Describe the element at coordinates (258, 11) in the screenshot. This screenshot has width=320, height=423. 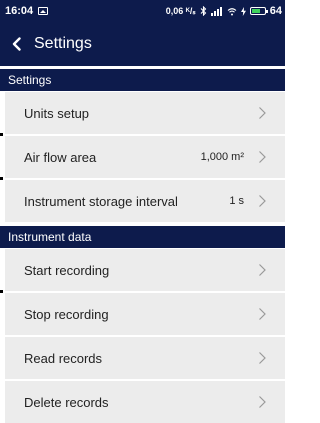
I see `battery-icon` at that location.